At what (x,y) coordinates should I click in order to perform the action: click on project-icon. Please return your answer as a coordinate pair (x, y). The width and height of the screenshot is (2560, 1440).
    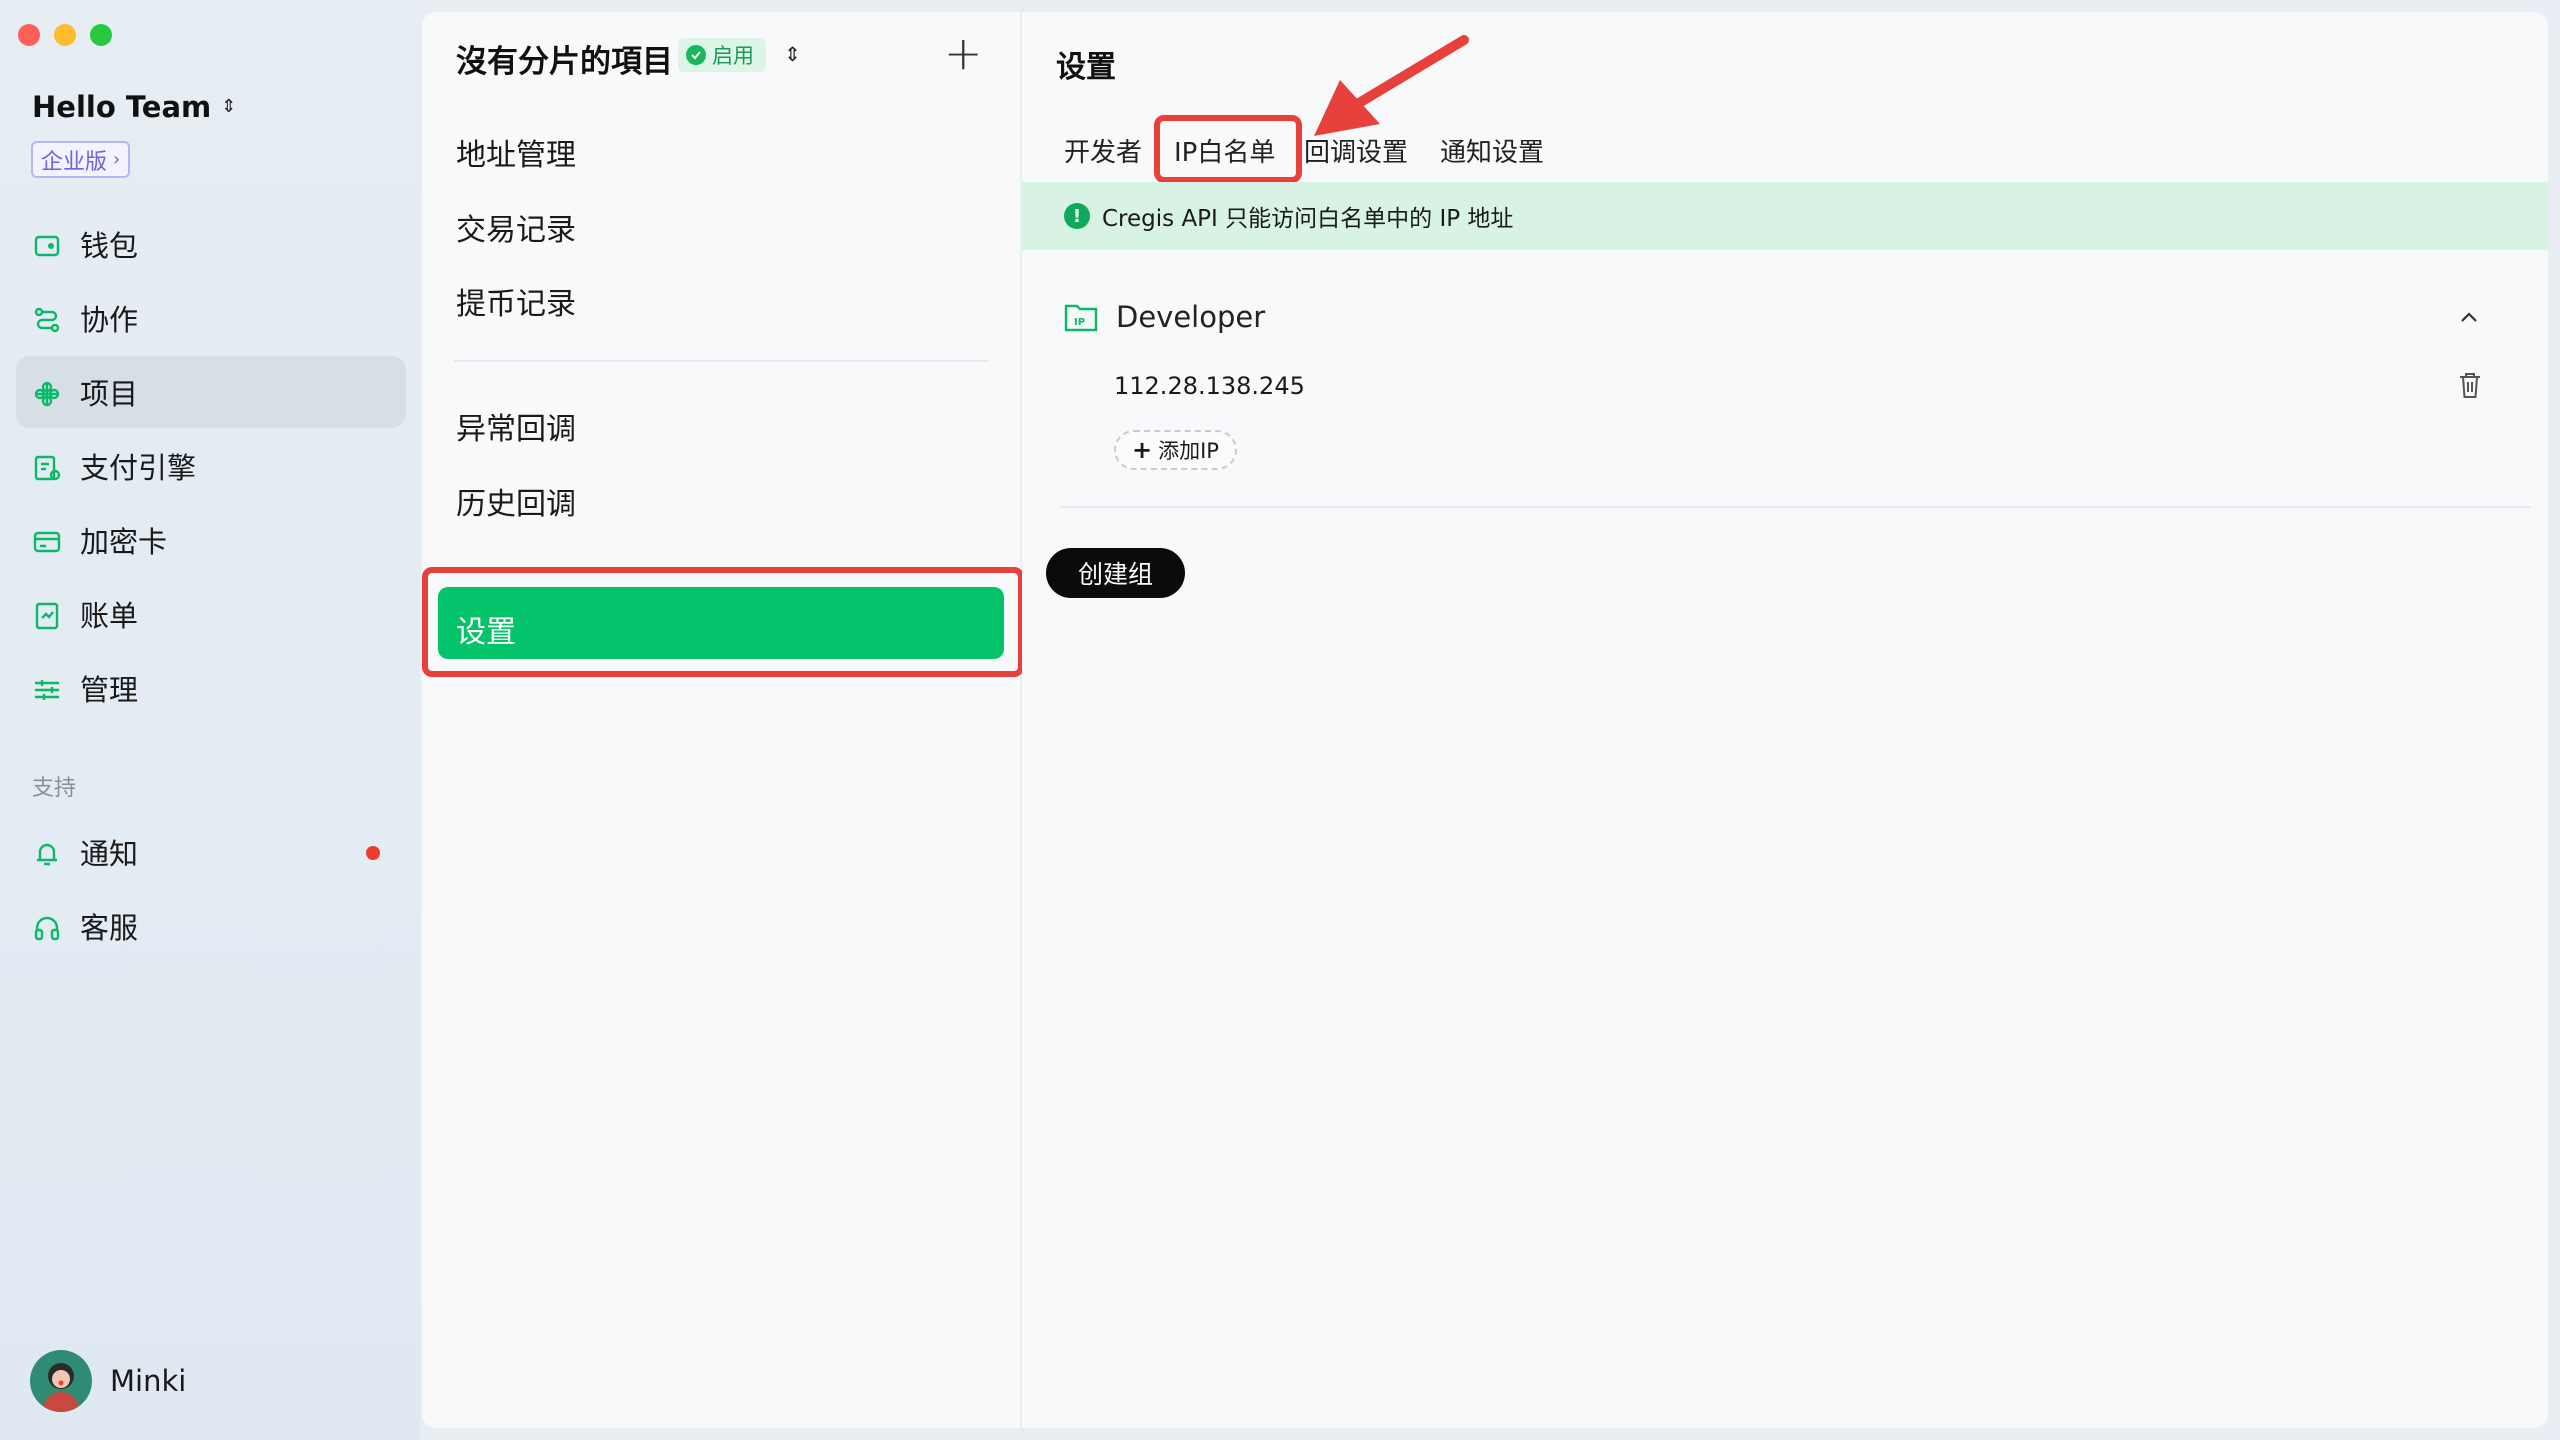
    Looking at the image, I should click on (47, 394).